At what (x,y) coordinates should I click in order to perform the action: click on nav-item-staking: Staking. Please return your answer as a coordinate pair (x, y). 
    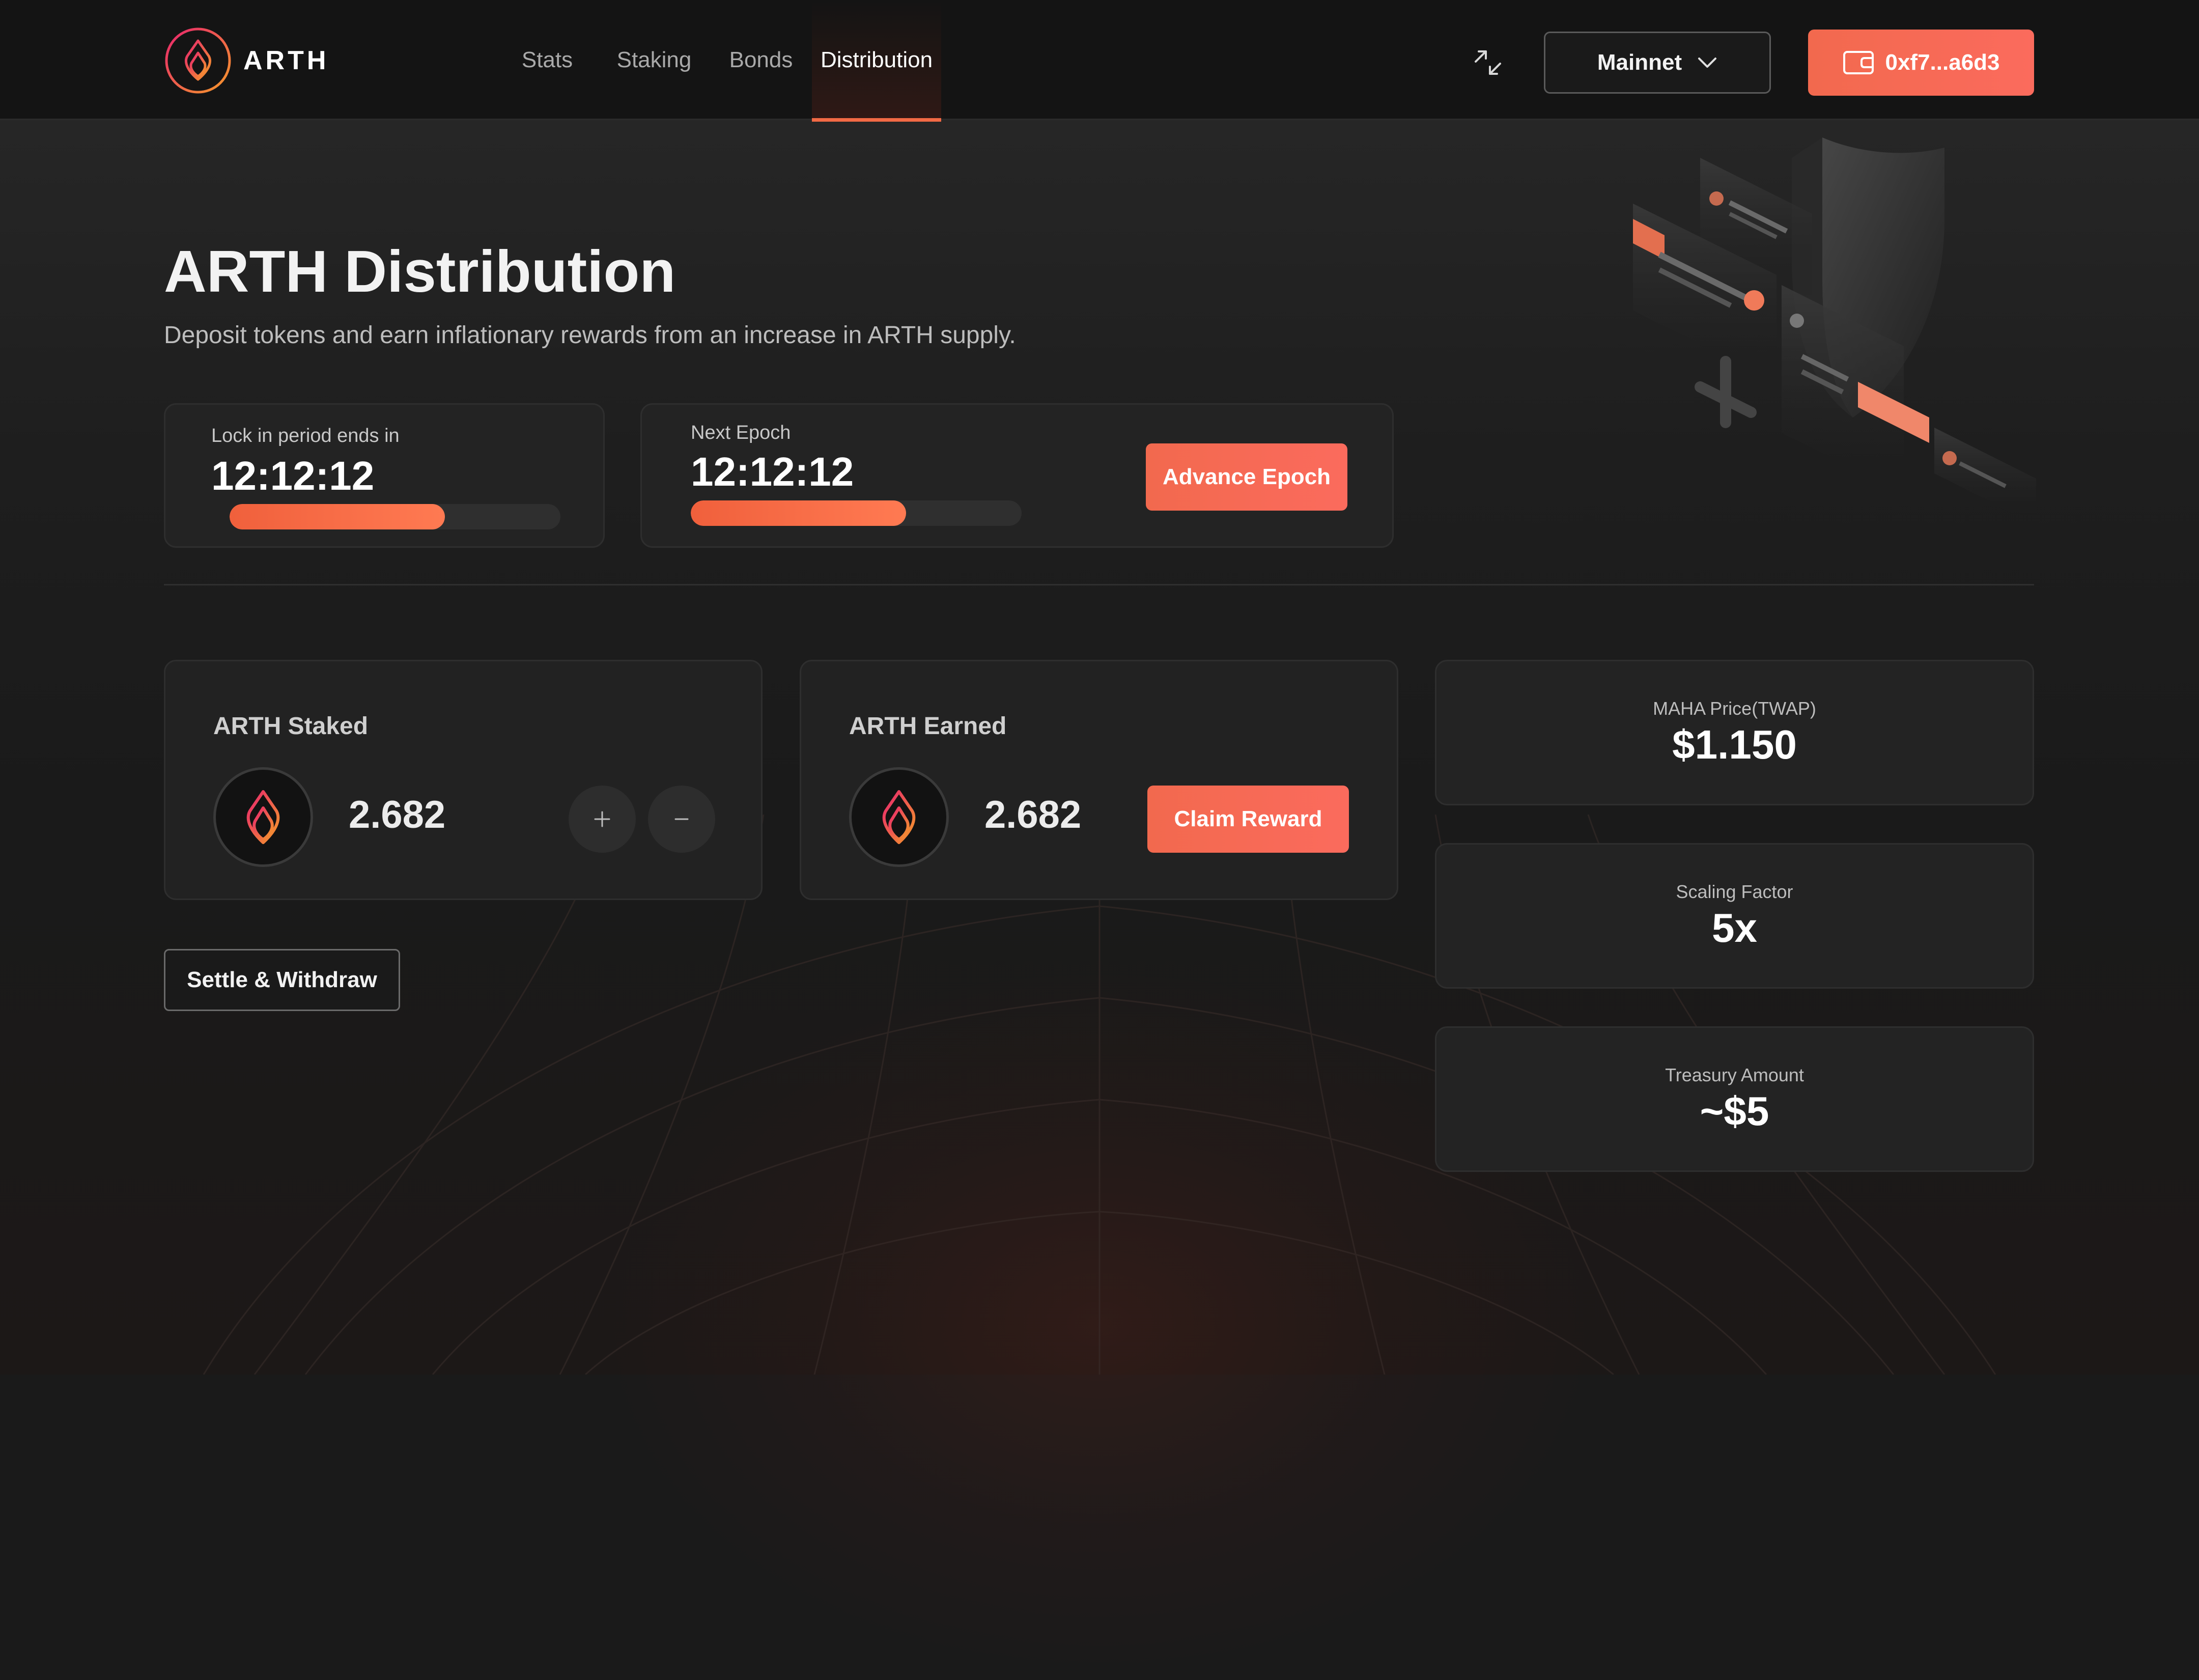
    Looking at the image, I should click on (654, 60).